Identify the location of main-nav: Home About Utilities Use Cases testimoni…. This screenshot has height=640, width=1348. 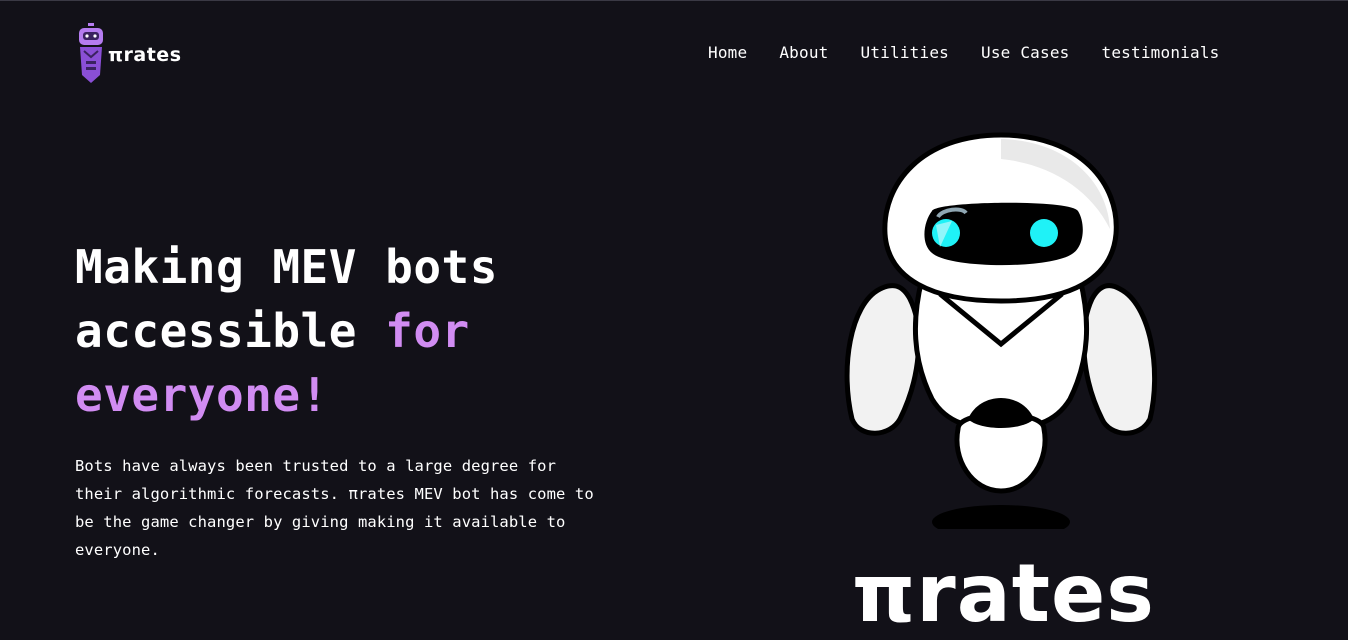
(964, 52).